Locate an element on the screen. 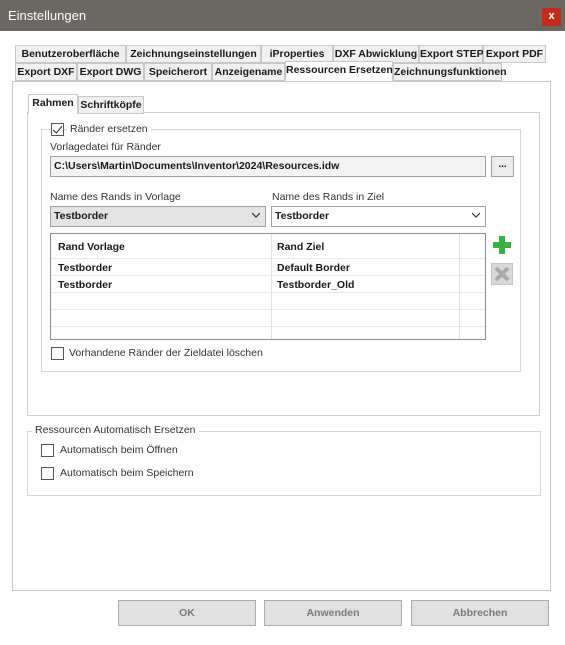 This screenshot has height=645, width=565. window-title: Einstellungen is located at coordinates (47, 15).